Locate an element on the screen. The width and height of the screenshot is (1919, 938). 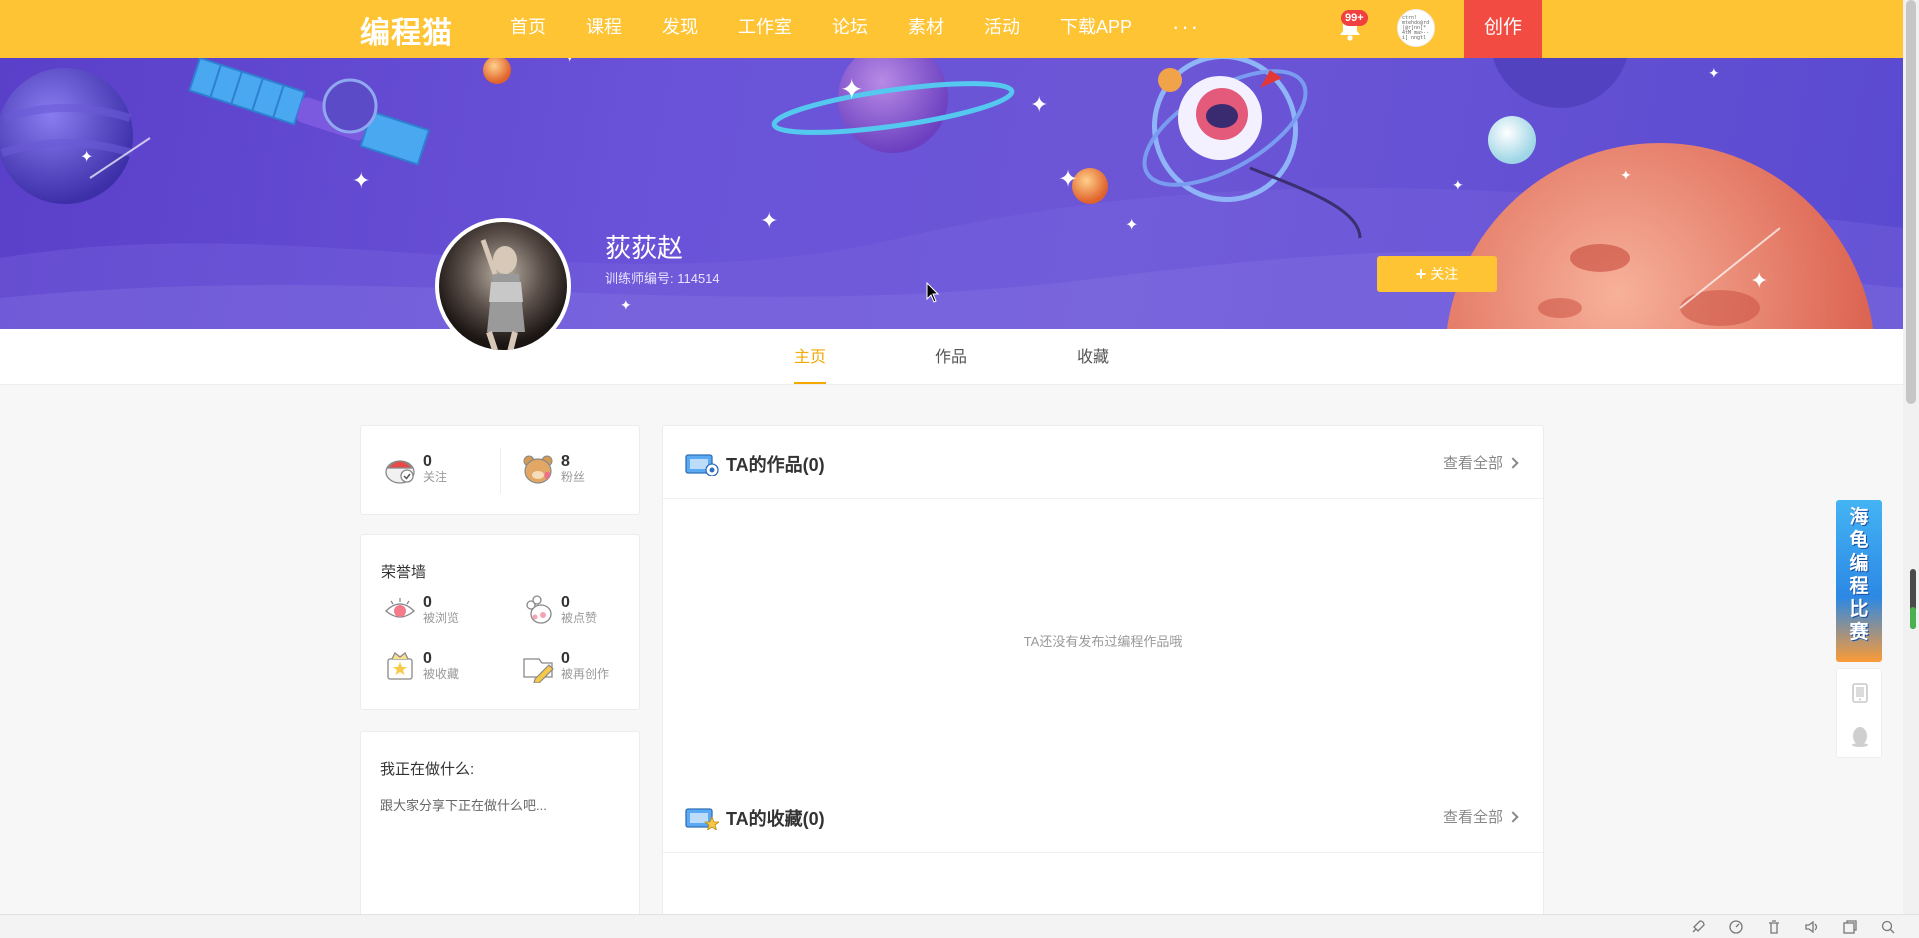
remix-stat: 0 被再创作 is located at coordinates (565, 666).